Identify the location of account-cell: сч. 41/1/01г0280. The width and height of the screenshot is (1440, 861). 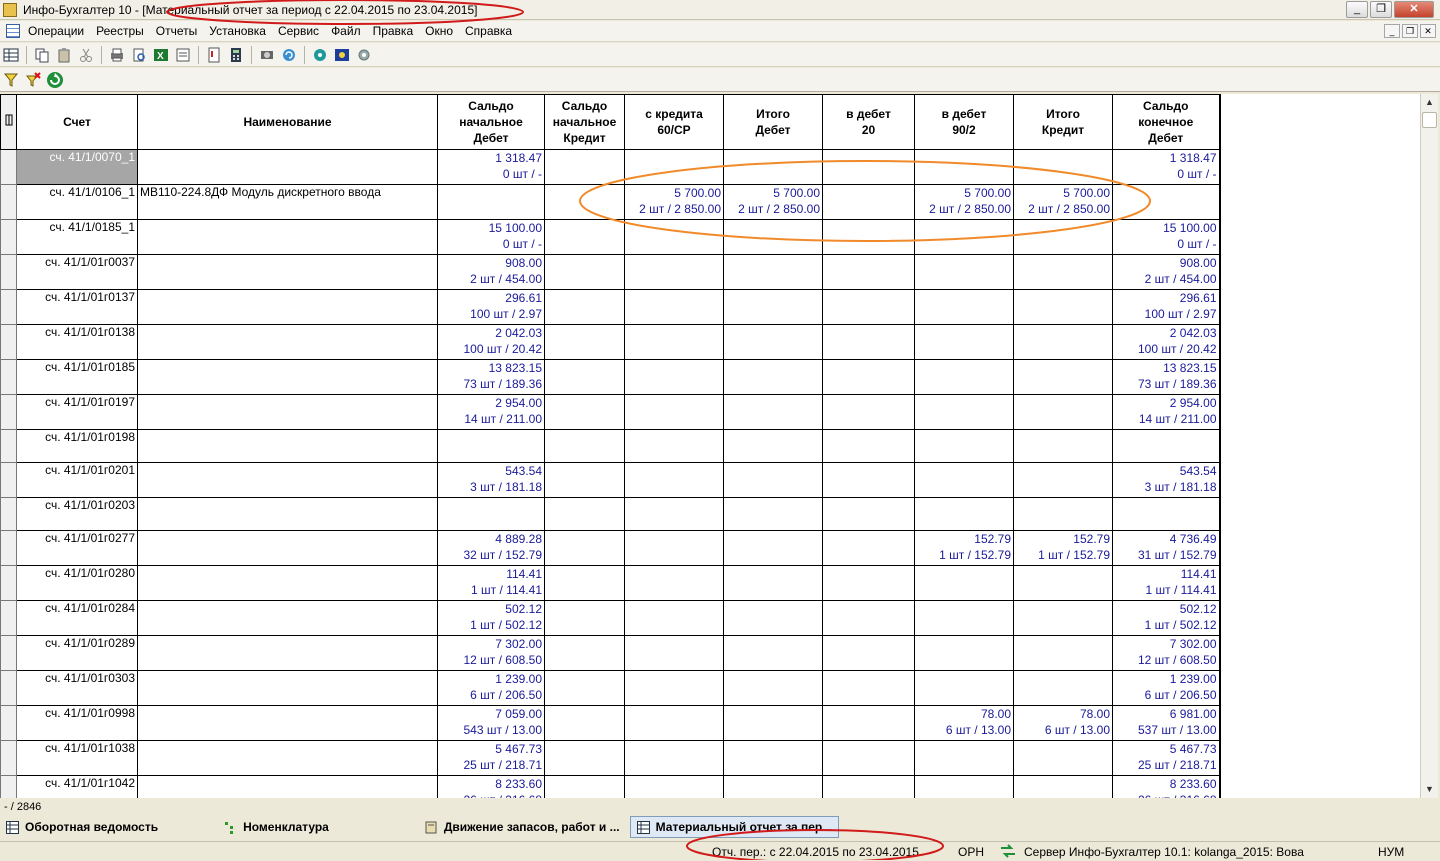
(77, 583).